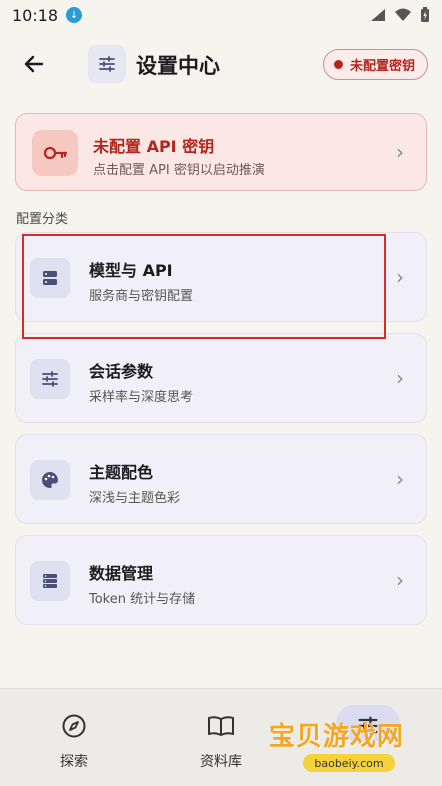 The height and width of the screenshot is (786, 442). Describe the element at coordinates (338, 64) in the screenshot. I see `status-dot` at that location.